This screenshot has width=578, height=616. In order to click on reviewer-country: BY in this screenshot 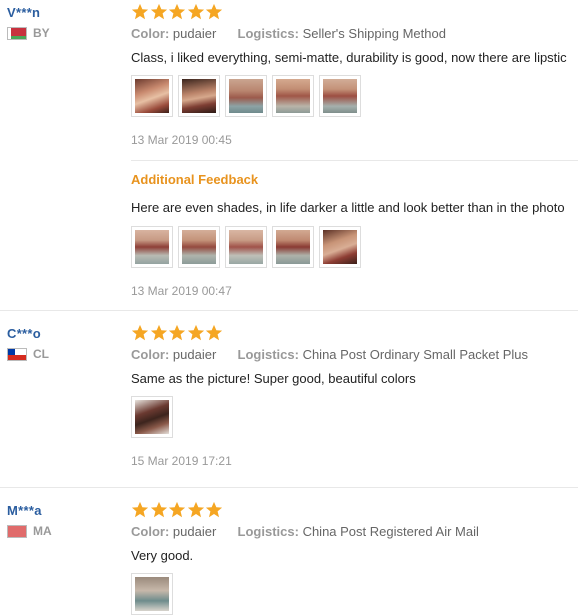, I will do `click(28, 33)`.